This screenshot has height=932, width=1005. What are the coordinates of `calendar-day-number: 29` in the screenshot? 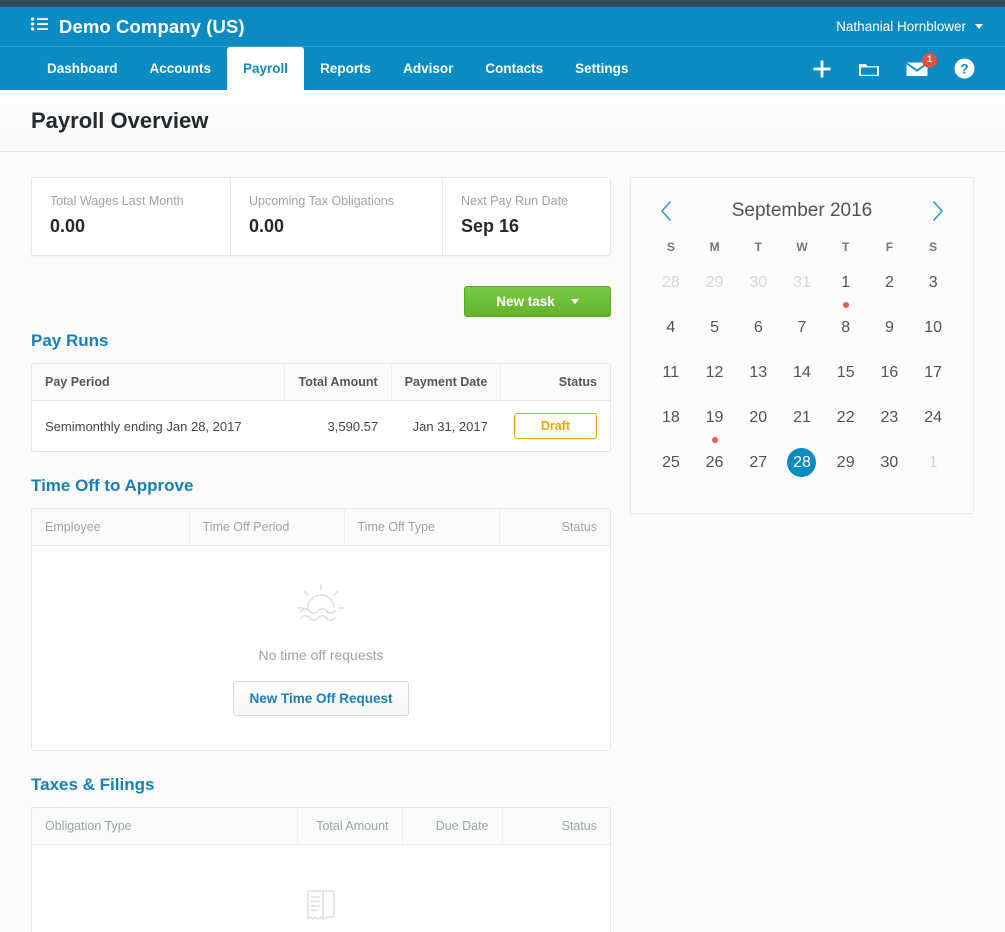 It's located at (714, 282).